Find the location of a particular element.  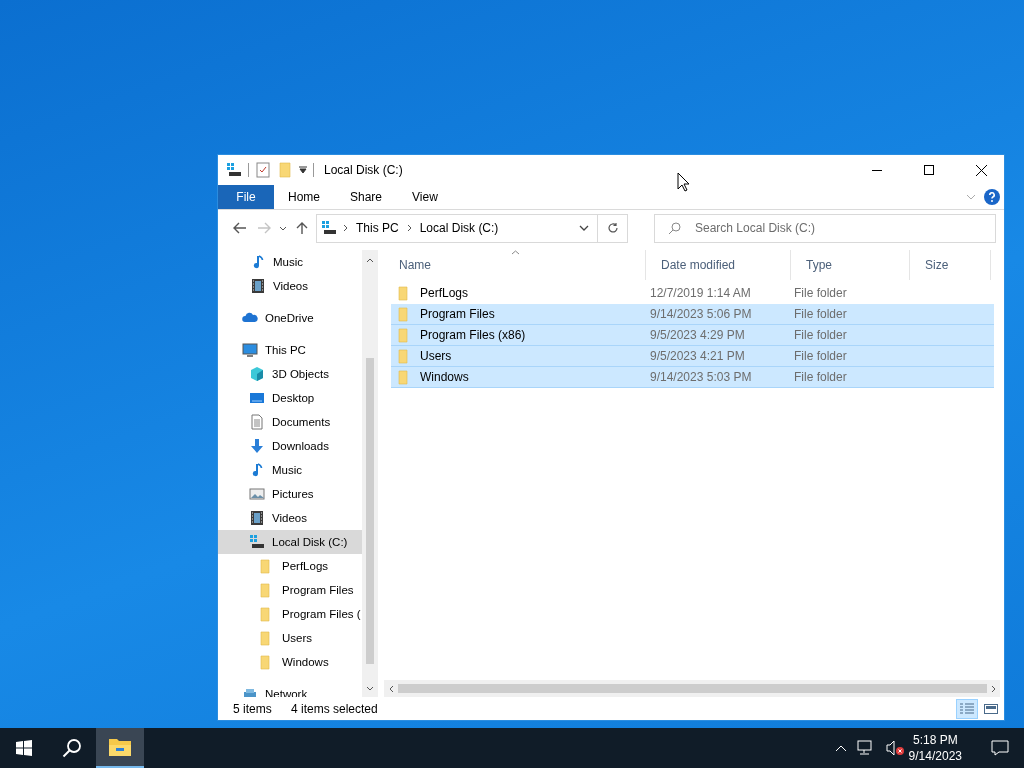

customize-toolbar-icon is located at coordinates (303, 170).